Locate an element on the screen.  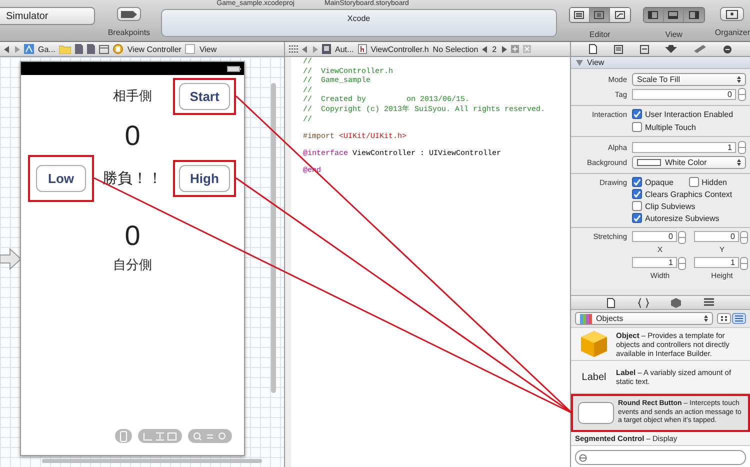
organizer-icon is located at coordinates (732, 14).